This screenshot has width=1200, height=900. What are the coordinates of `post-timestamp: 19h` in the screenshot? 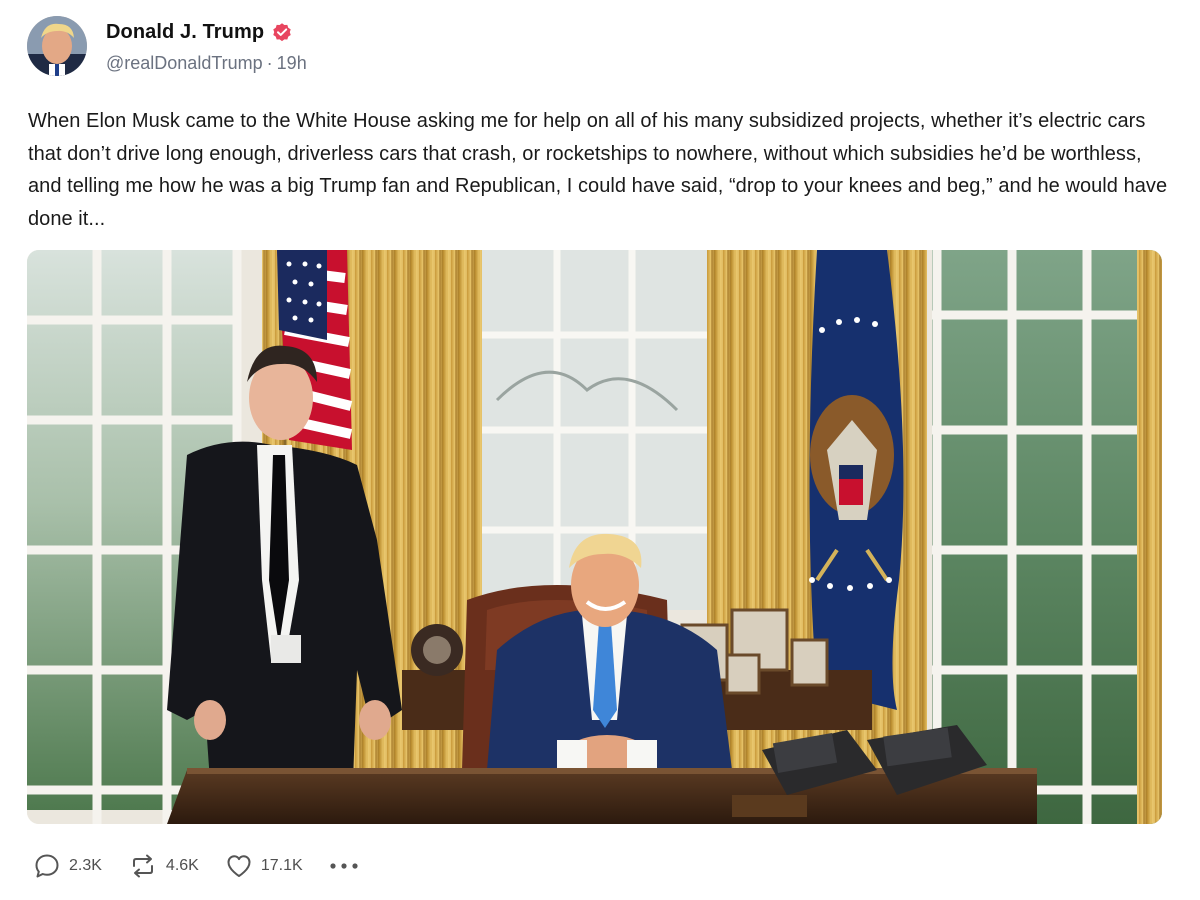 It's located at (292, 63).